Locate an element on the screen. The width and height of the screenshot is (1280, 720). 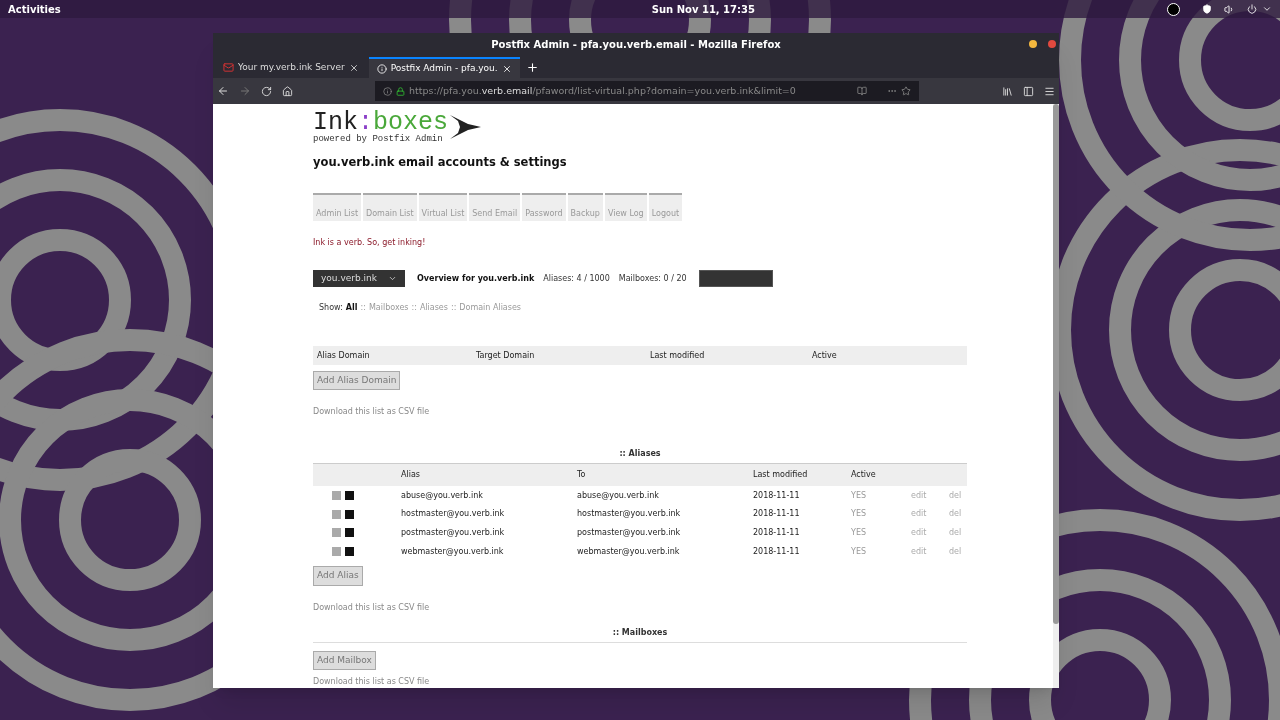
target-cell-text: webmaster@you.verb.ink is located at coordinates (629, 551).